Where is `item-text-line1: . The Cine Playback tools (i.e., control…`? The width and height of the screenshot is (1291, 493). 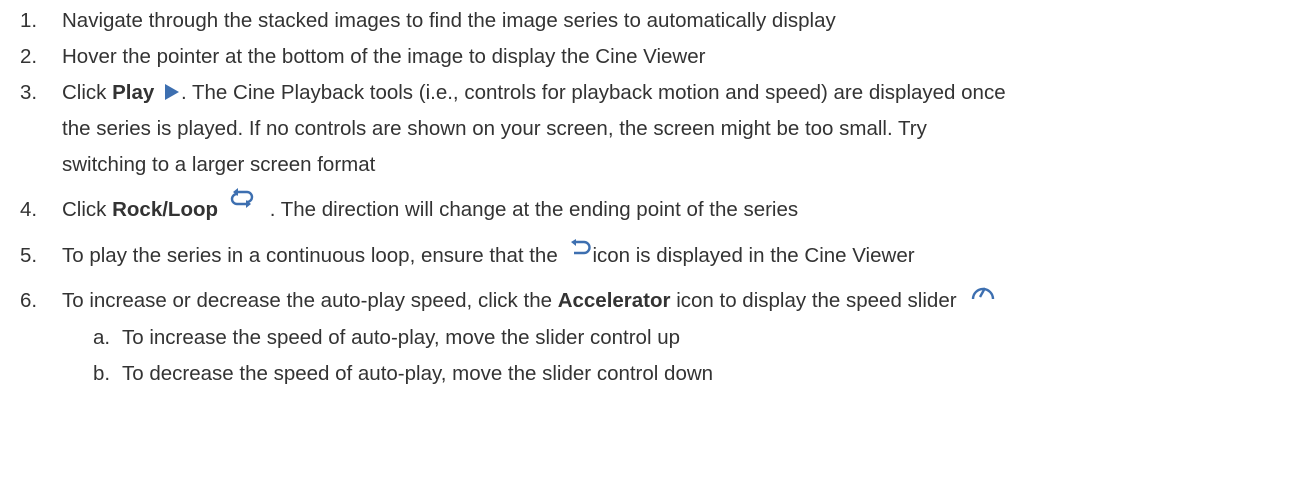 item-text-line1: . The Cine Playback tools (i.e., control… is located at coordinates (593, 92).